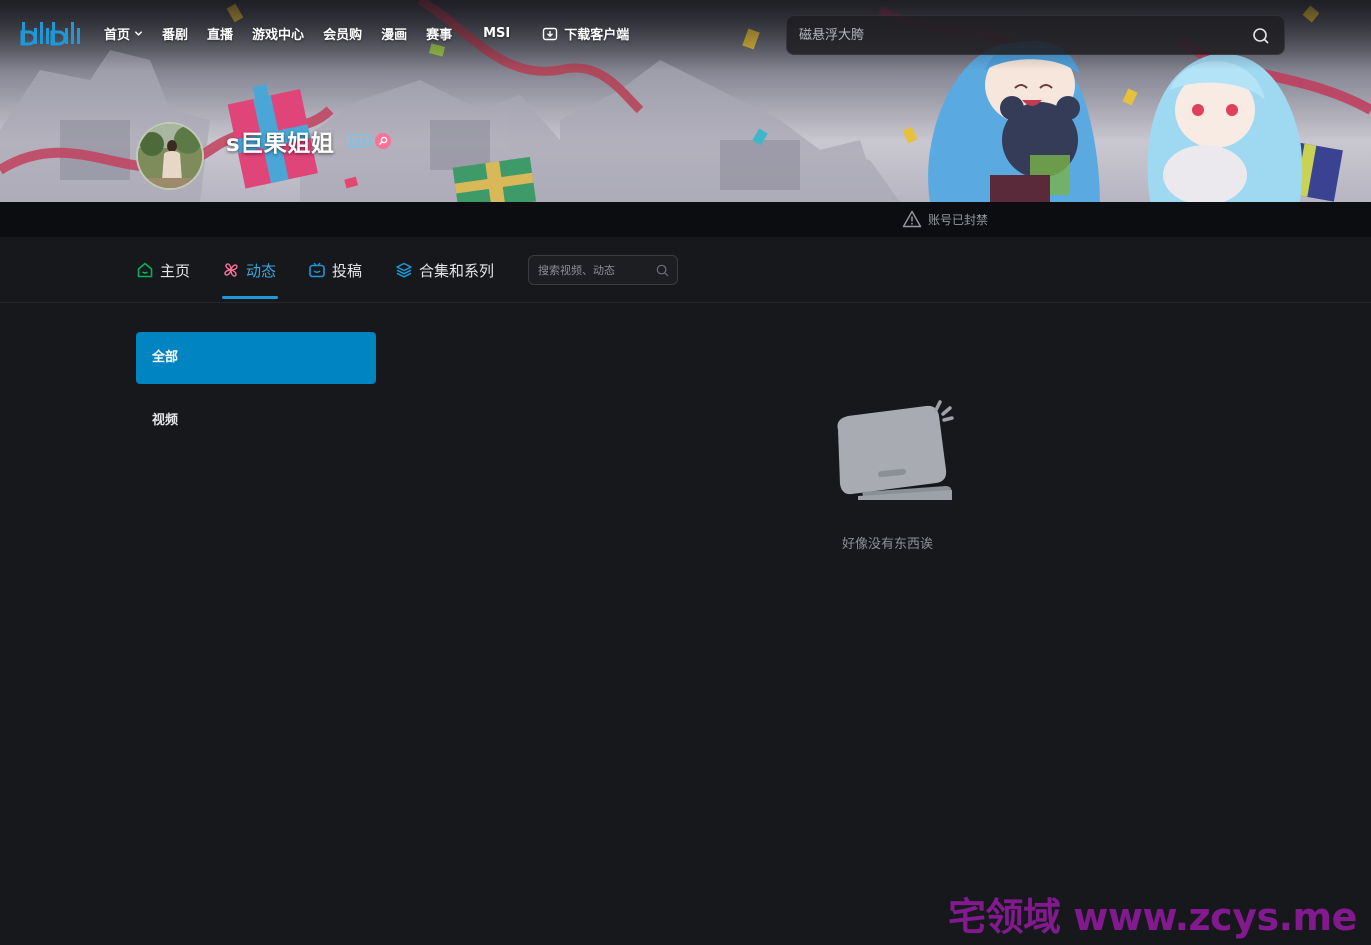 The width and height of the screenshot is (1371, 945). What do you see at coordinates (347, 270) in the screenshot?
I see `tab-label: 投稿` at bounding box center [347, 270].